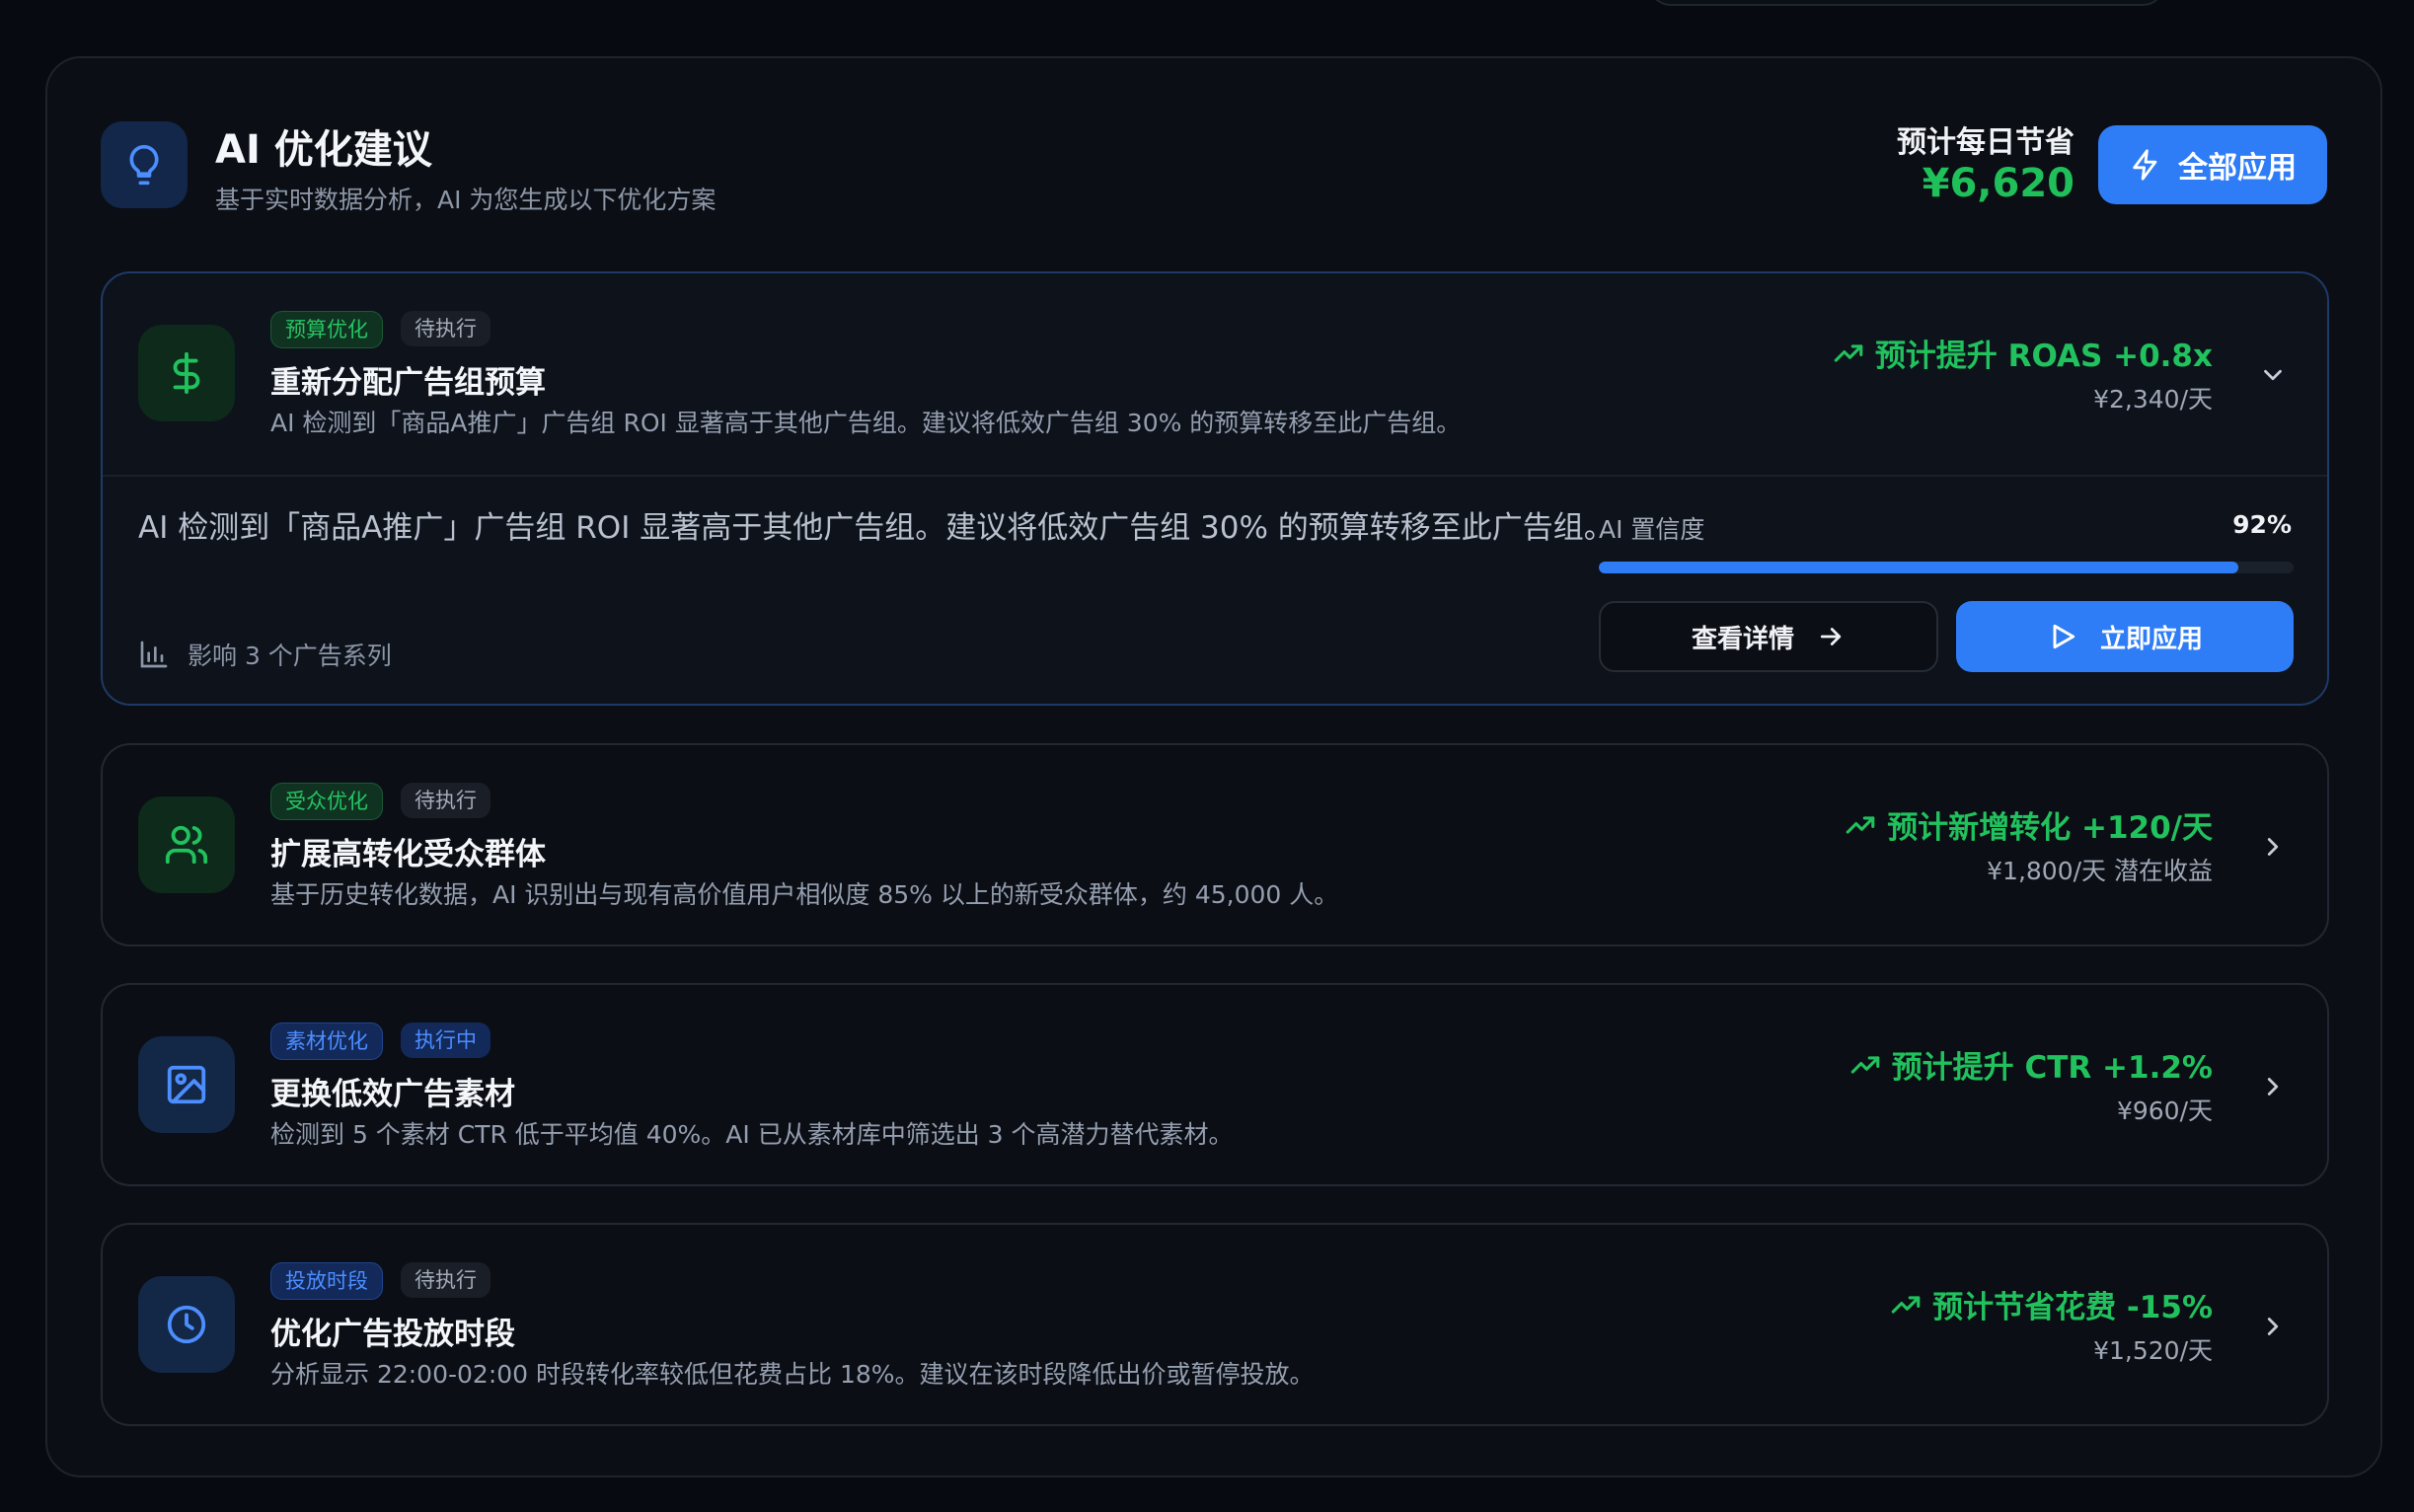 The height and width of the screenshot is (1512, 2414). I want to click on confidence-value: 92%, so click(2262, 524).